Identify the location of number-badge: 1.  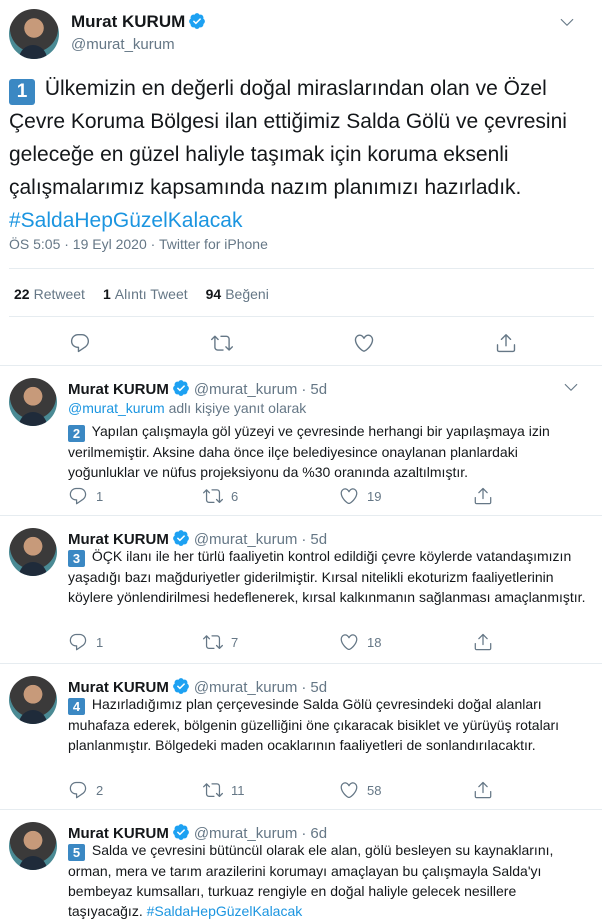
(22, 92).